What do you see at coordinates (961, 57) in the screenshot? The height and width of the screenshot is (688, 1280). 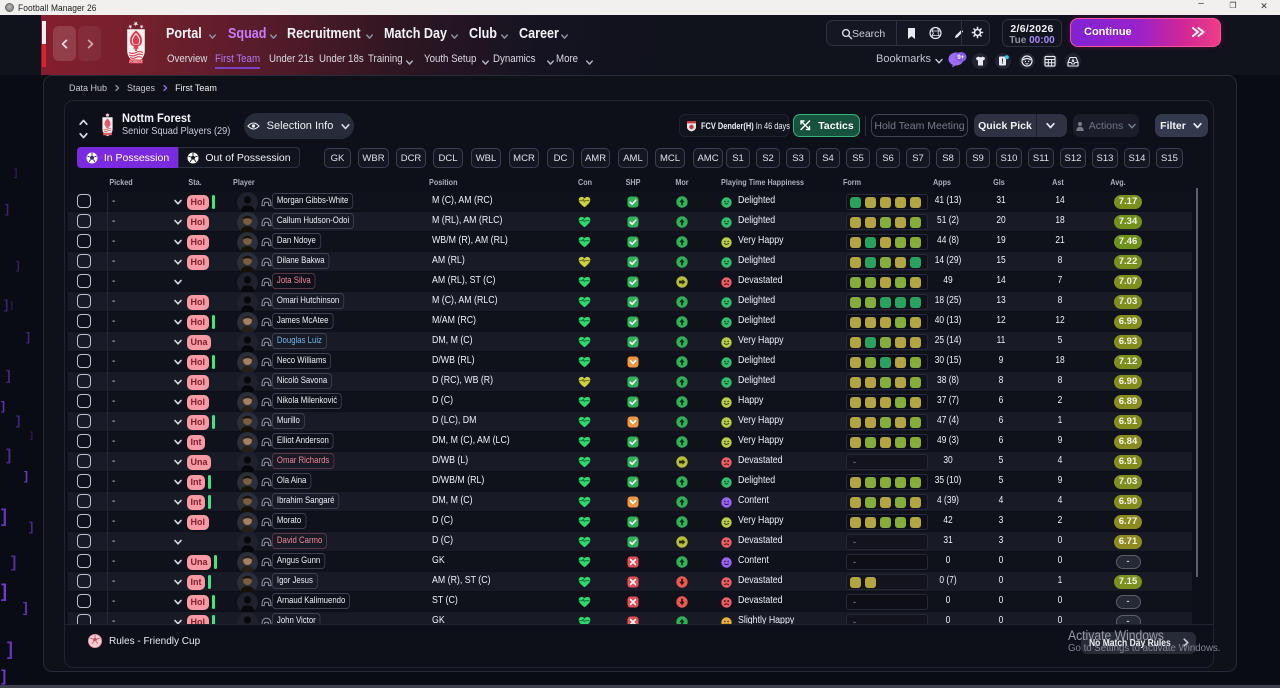 I see `svg-text: 9+` at bounding box center [961, 57].